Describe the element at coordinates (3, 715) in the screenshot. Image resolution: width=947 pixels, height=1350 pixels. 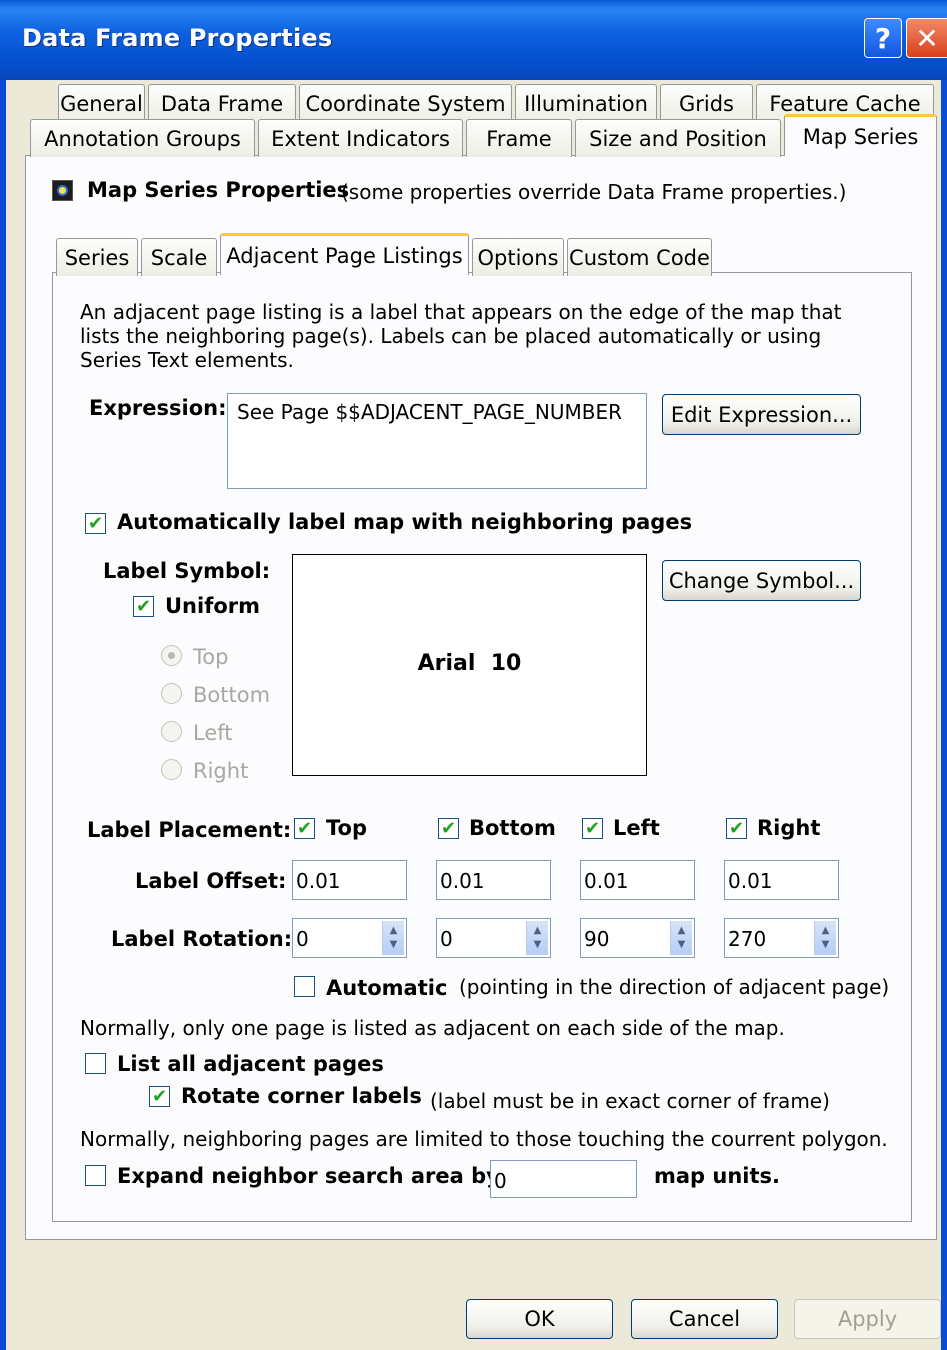
I see `window-frame-left` at that location.